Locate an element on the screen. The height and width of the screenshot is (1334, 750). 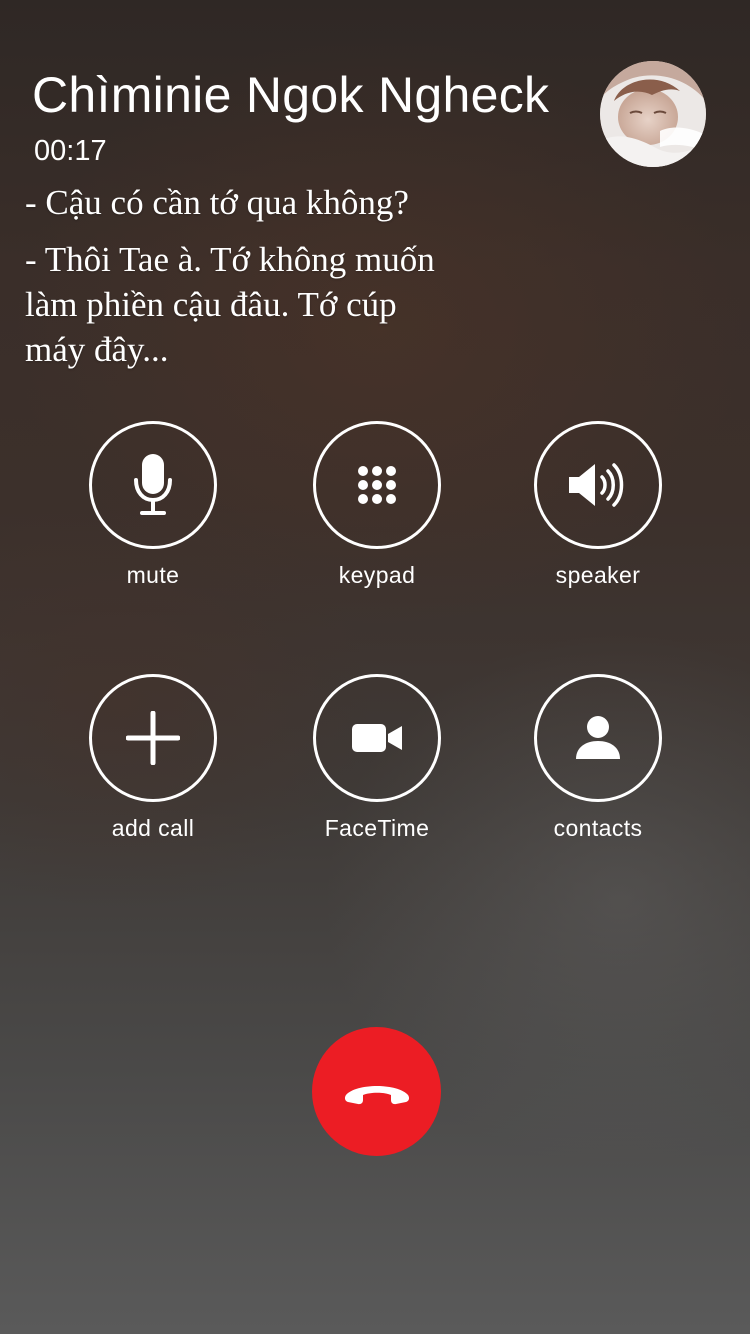
keypad-button is located at coordinates (377, 485).